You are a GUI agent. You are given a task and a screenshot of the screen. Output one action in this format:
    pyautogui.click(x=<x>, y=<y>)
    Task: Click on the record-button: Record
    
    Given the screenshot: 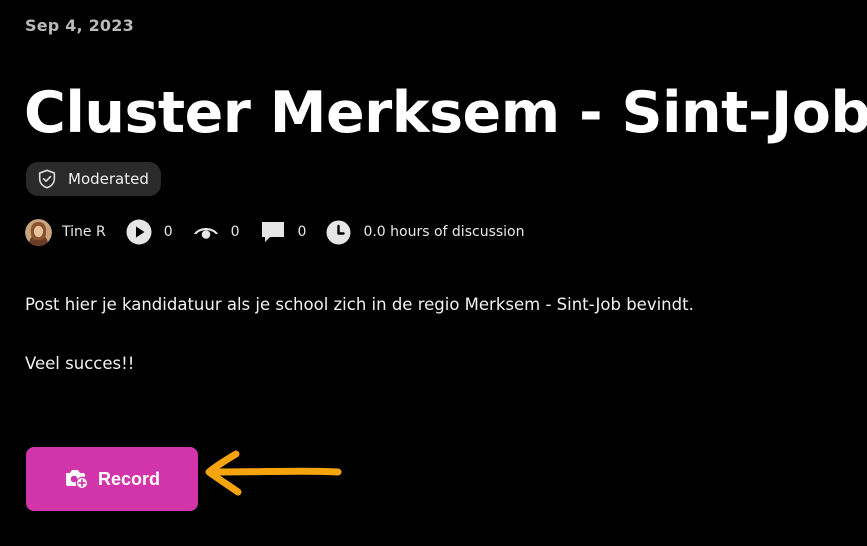 What is the action you would take?
    pyautogui.click(x=112, y=479)
    